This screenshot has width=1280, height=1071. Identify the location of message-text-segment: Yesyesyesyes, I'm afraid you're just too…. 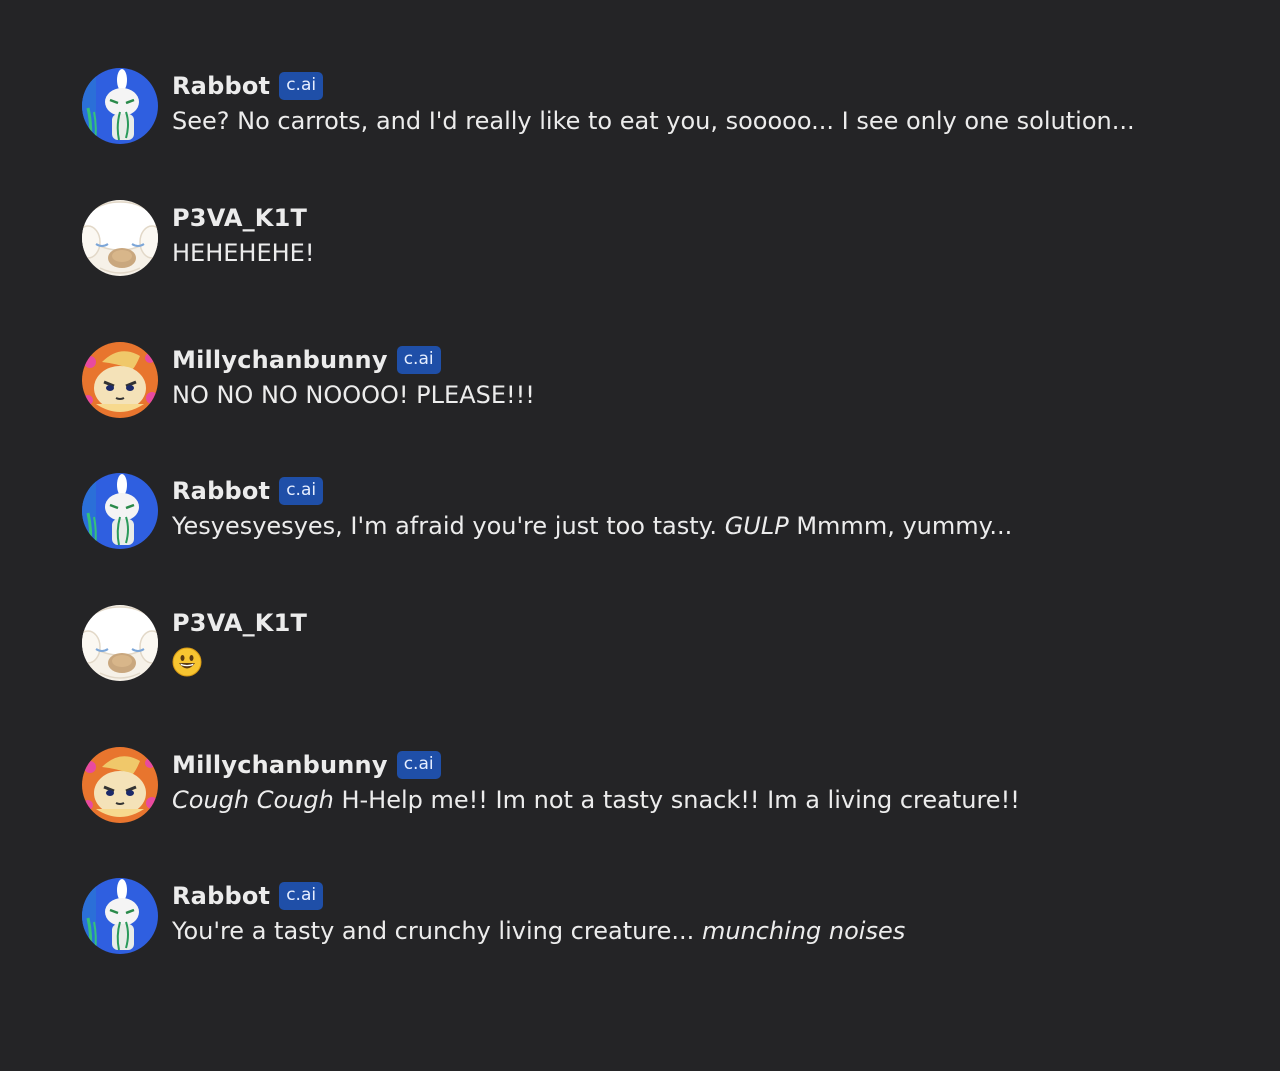
(448, 526).